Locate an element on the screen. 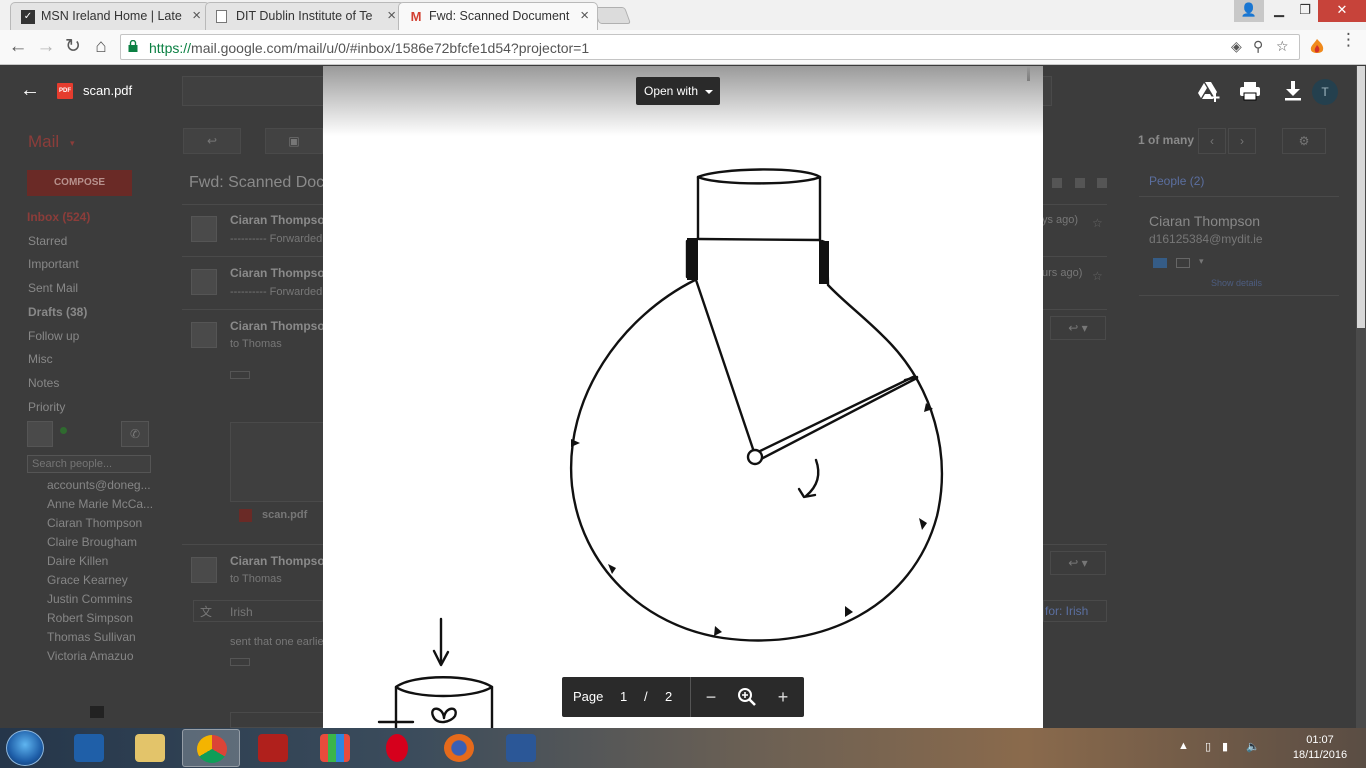  new-window-icon is located at coordinates (1102, 183).